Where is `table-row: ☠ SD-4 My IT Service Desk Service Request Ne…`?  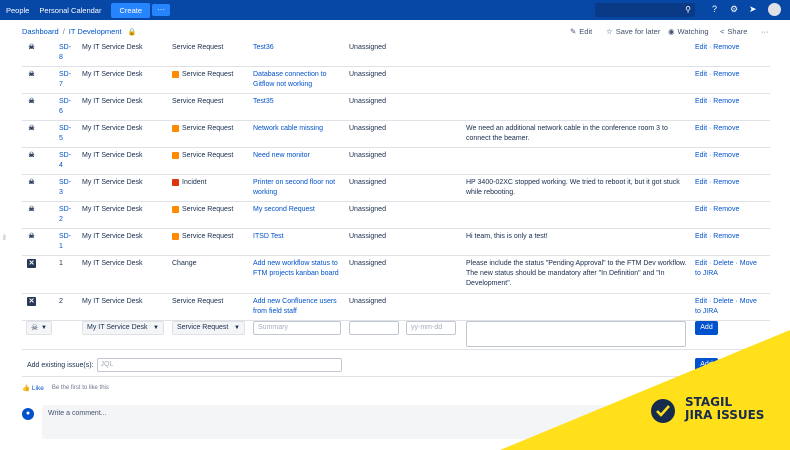 table-row: ☠ SD-4 My IT Service Desk Service Request Ne… is located at coordinates (396, 161).